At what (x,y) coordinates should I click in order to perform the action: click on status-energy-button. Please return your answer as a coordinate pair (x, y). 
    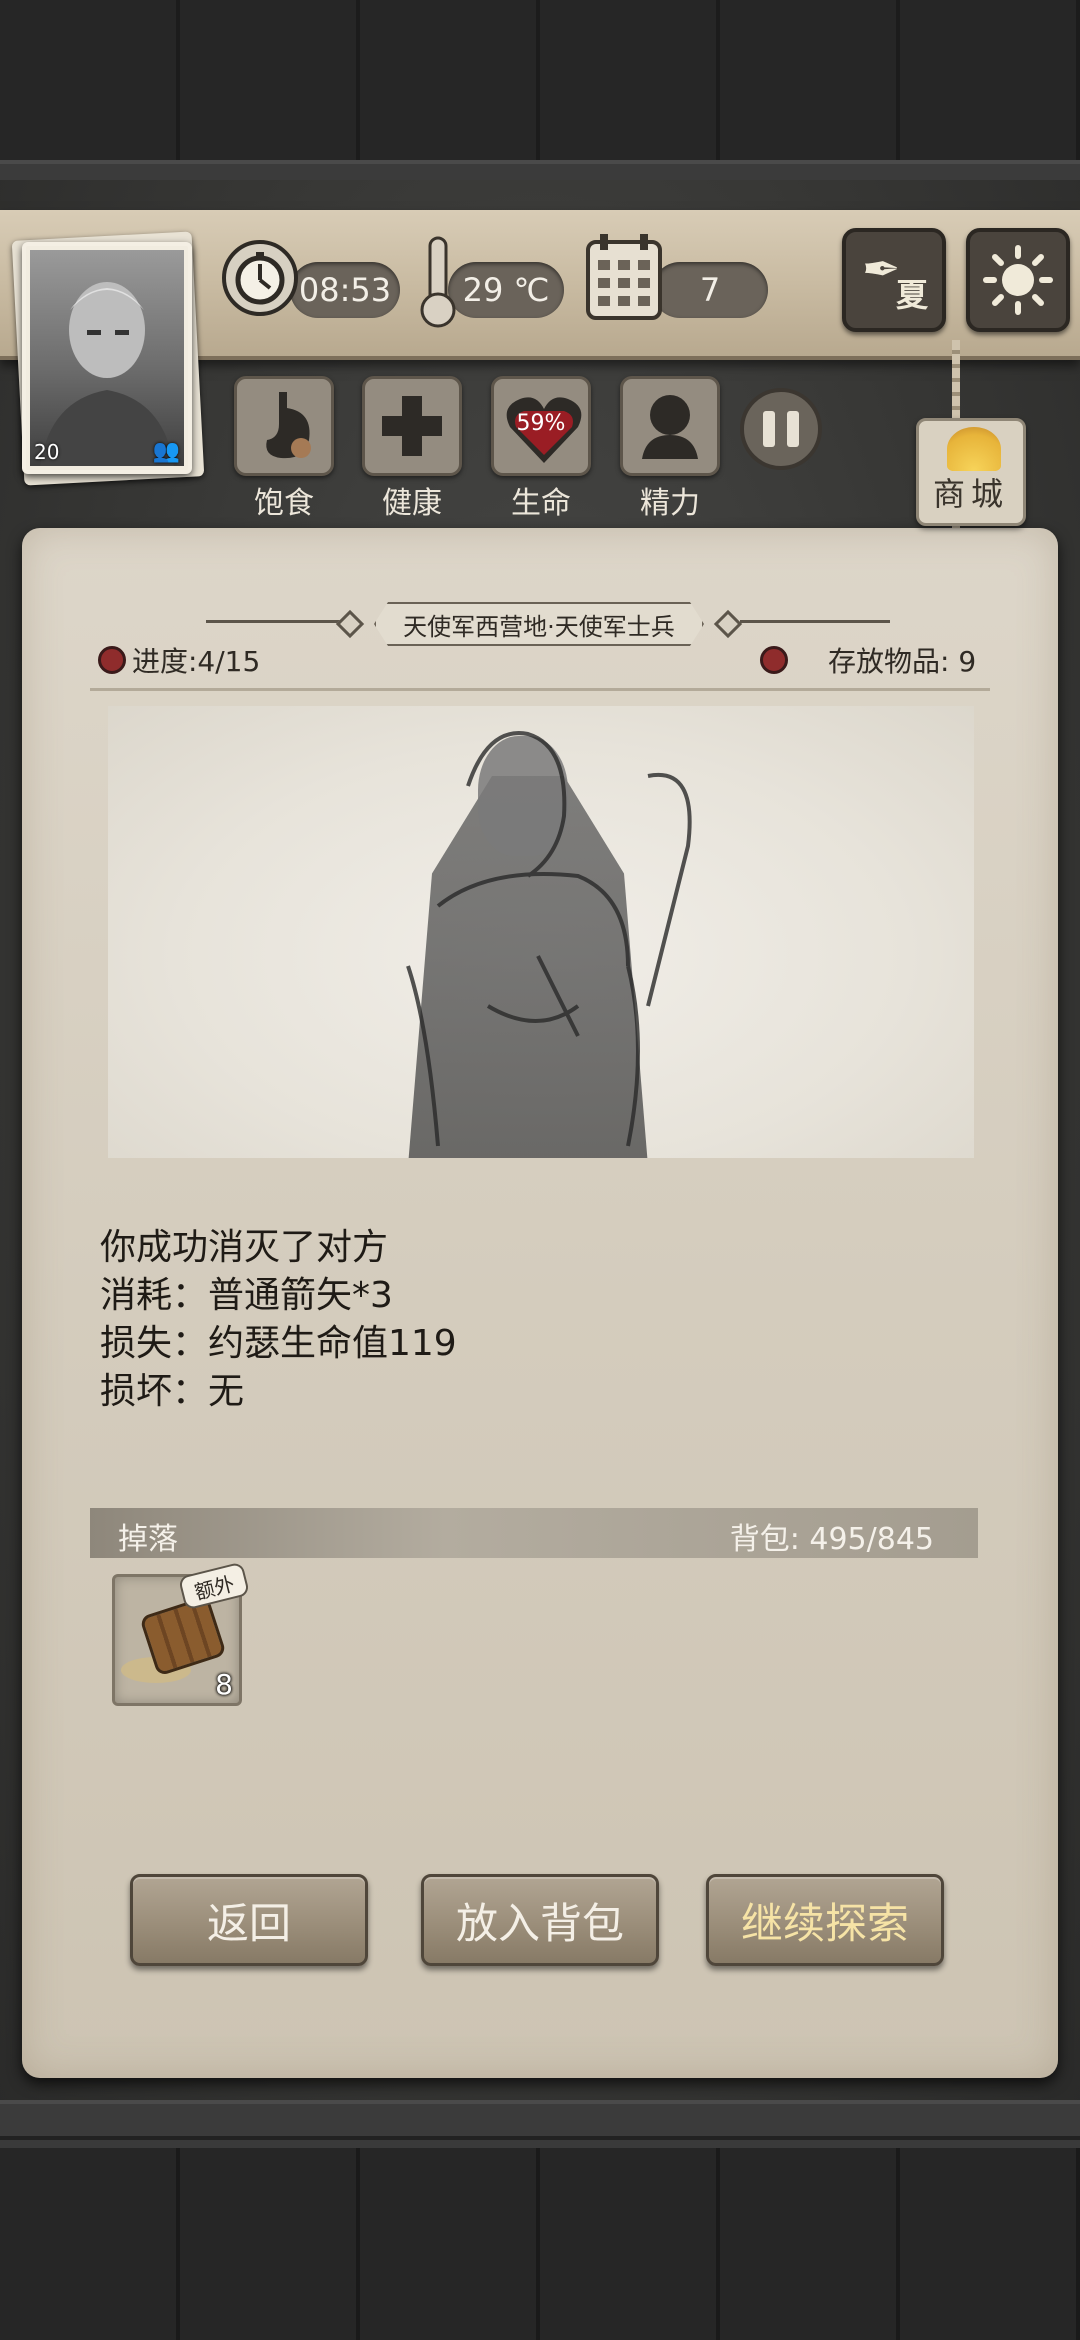
    Looking at the image, I should click on (670, 426).